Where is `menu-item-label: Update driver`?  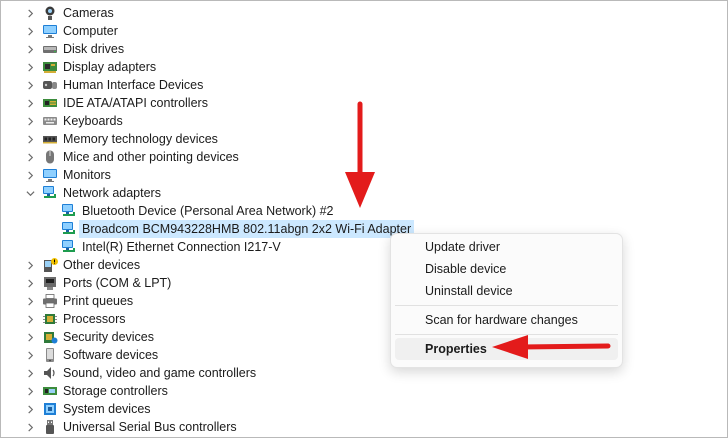
menu-item-label: Update driver is located at coordinates (463, 247).